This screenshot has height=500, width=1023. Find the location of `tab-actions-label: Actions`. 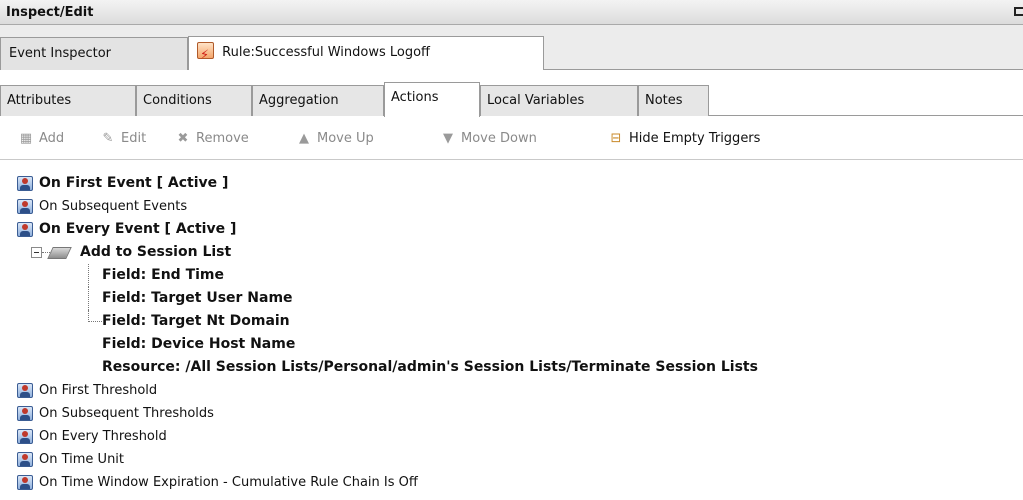

tab-actions-label: Actions is located at coordinates (415, 97).